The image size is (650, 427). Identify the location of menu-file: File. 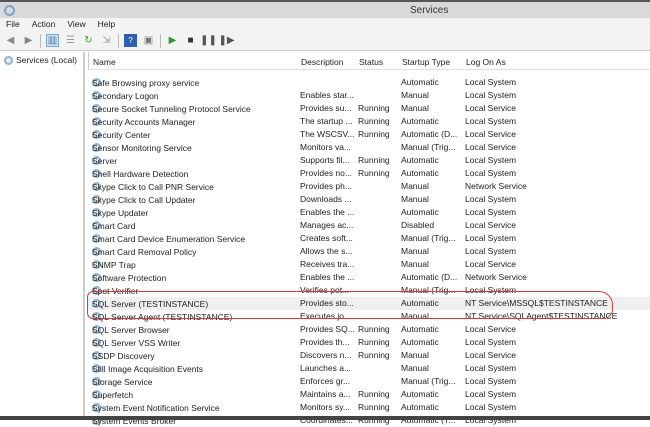
(13, 24).